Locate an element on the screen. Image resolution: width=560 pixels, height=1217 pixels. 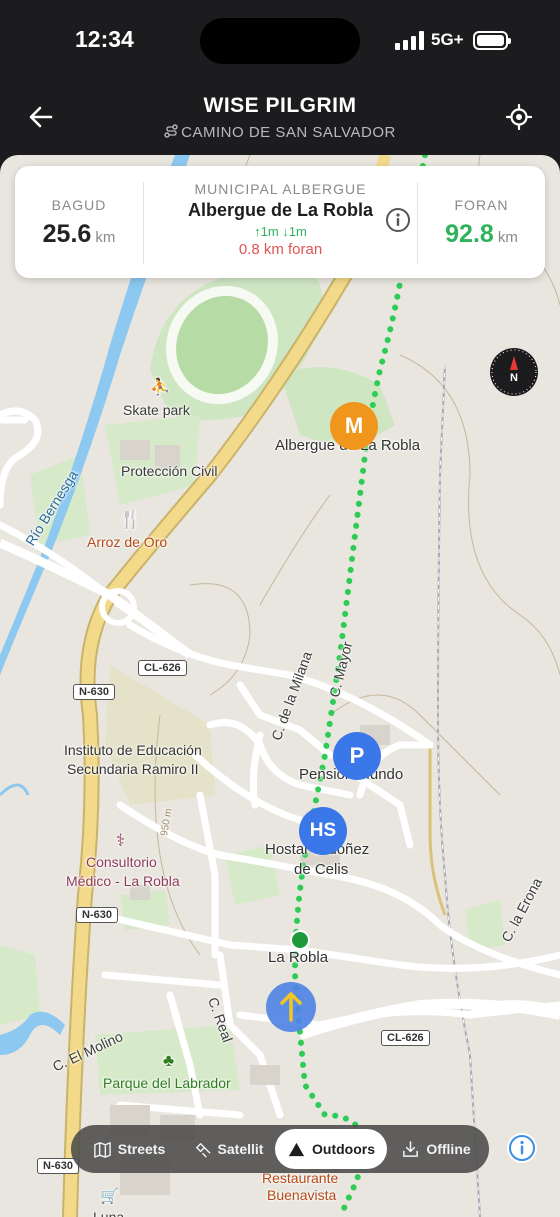
route-name: CAMINO DE SAN SALVADOR is located at coordinates (288, 132).